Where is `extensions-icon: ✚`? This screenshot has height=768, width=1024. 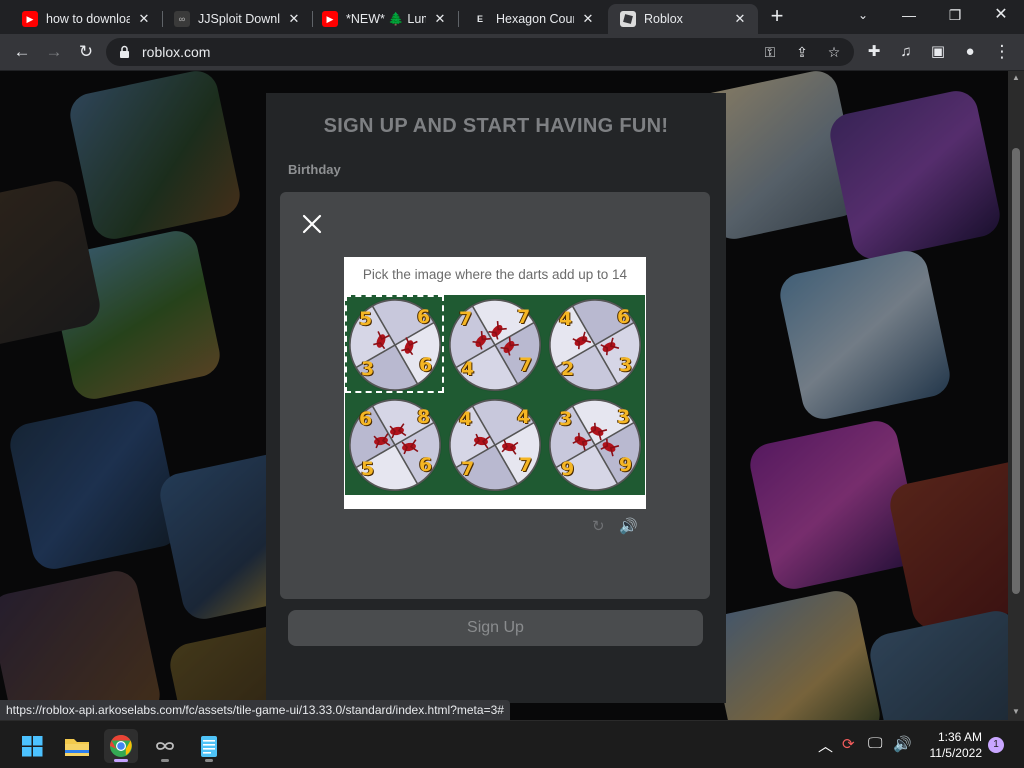 extensions-icon: ✚ is located at coordinates (874, 52).